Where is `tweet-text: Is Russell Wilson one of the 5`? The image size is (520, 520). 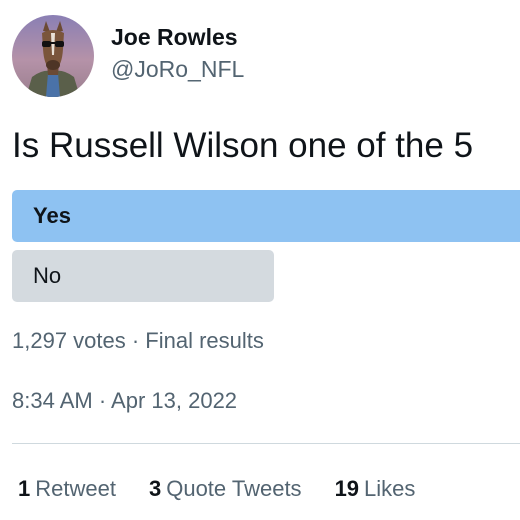
tweet-text: Is Russell Wilson one of the 5 is located at coordinates (243, 145).